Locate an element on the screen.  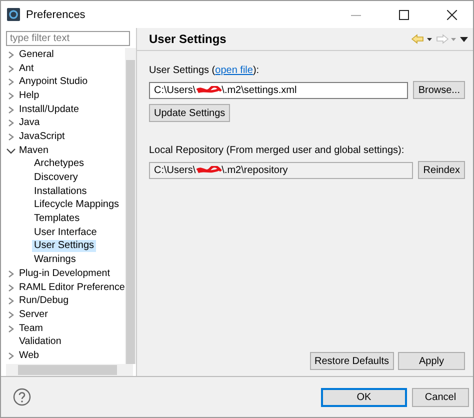
settings-label: User Settings (open file): is located at coordinates (204, 70).